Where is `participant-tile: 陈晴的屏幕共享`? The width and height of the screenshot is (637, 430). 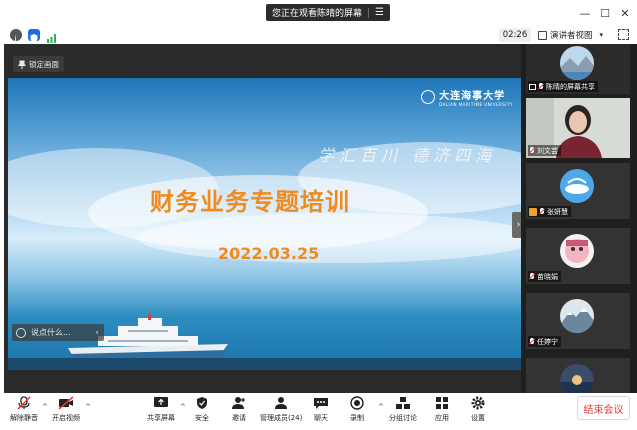 participant-tile: 陈晴的屏幕共享 is located at coordinates (578, 69).